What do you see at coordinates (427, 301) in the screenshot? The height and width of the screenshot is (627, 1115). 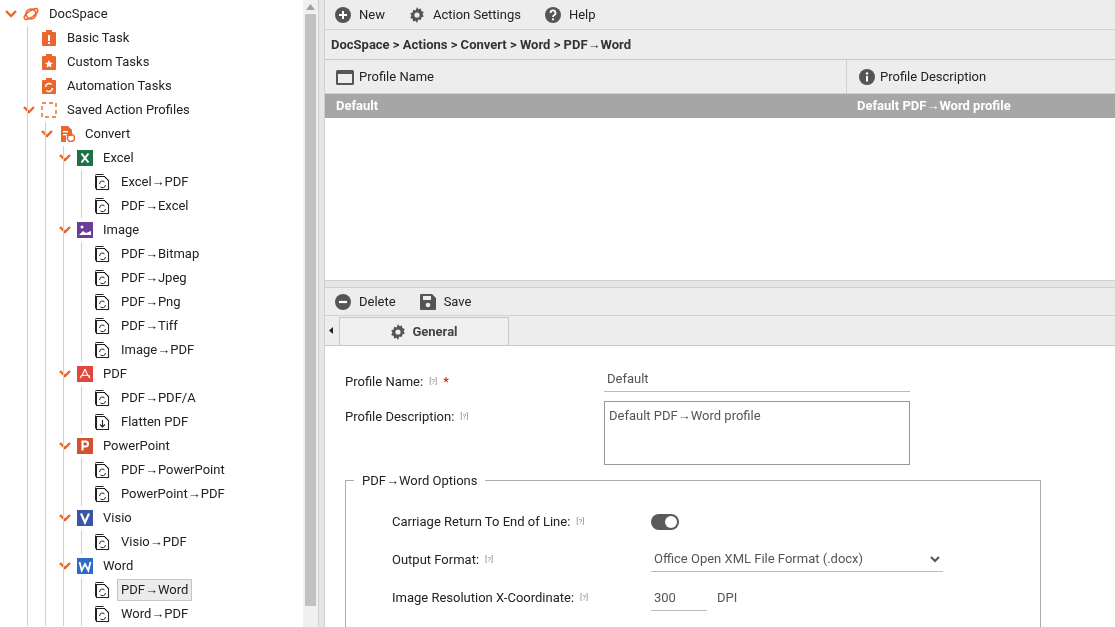 I see `save-icon` at bounding box center [427, 301].